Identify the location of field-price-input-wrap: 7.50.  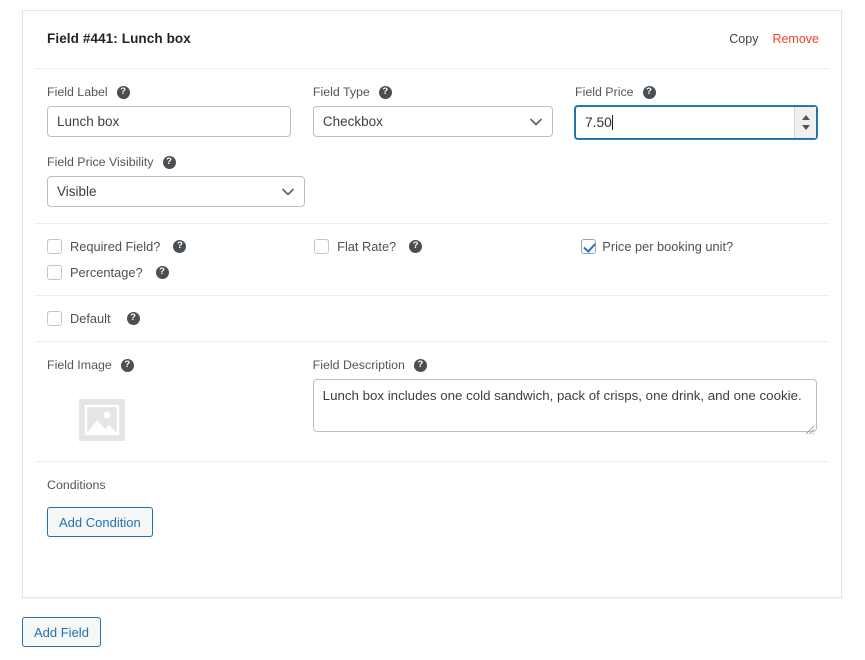
(696, 122).